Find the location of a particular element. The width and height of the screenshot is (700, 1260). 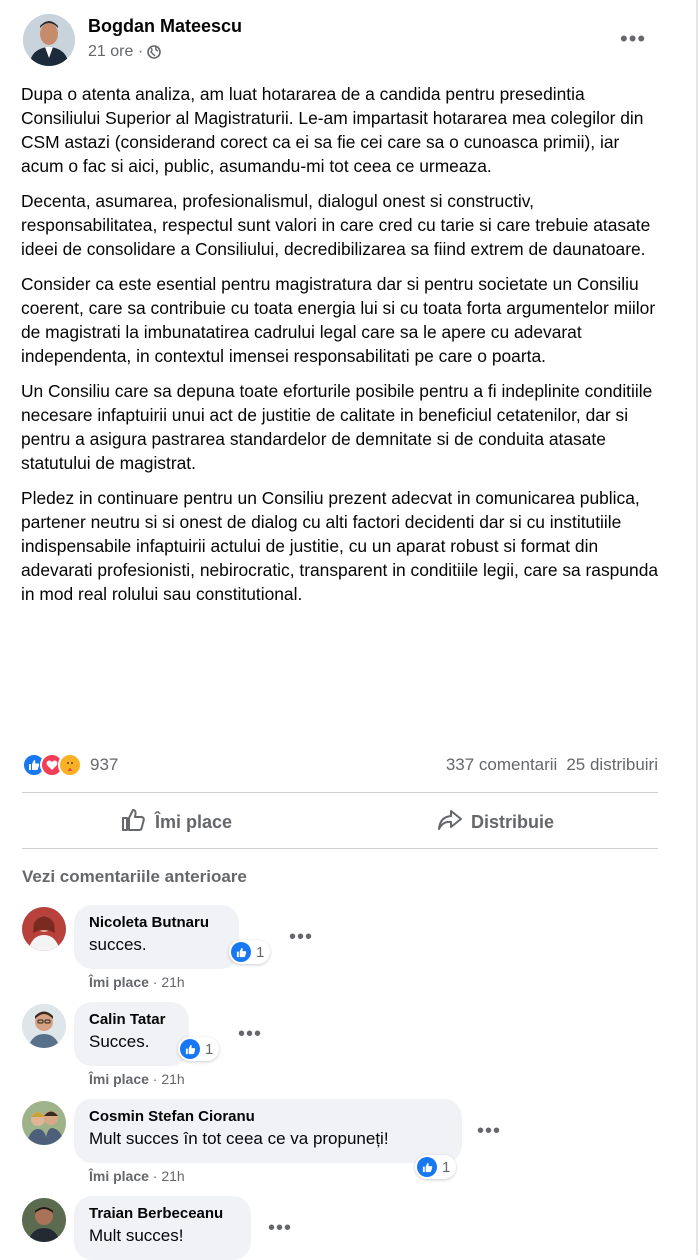

comment-bubble: Nicoleta Butnaru succes. is located at coordinates (156, 937).